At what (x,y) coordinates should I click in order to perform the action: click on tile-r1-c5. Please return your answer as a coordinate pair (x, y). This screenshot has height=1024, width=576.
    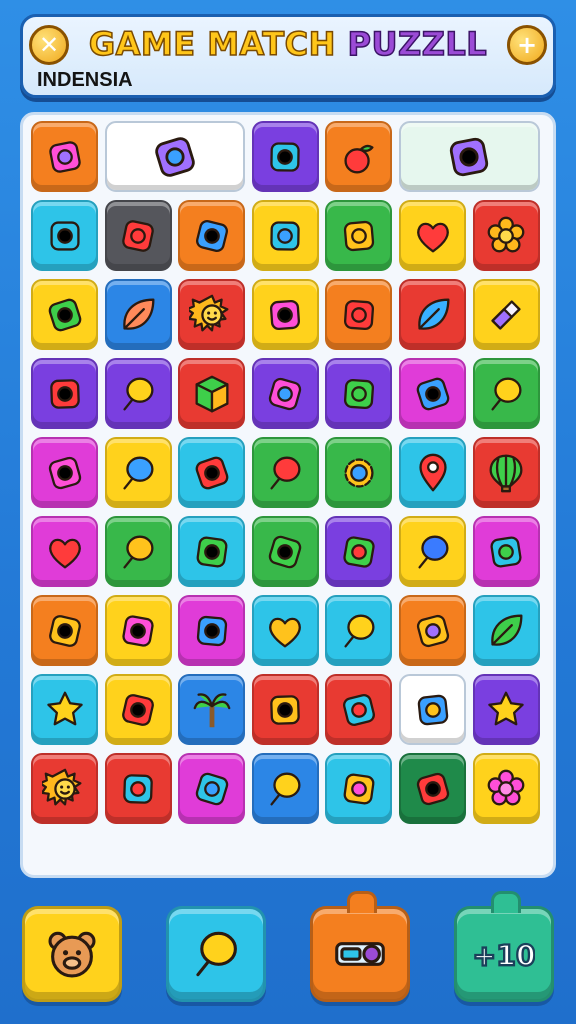
    Looking at the image, I should click on (359, 156).